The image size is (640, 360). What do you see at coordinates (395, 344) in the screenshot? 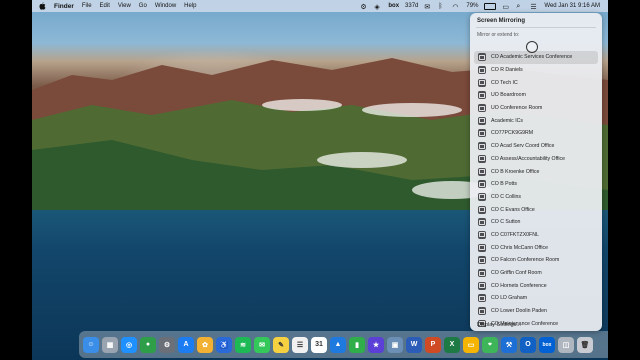
I see `dock-preview-icon: ▣` at bounding box center [395, 344].